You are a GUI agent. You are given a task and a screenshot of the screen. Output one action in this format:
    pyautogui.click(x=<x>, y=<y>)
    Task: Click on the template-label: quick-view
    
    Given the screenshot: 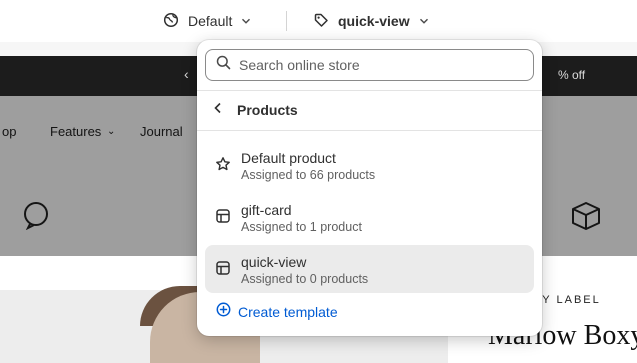 What is the action you would take?
    pyautogui.click(x=374, y=21)
    